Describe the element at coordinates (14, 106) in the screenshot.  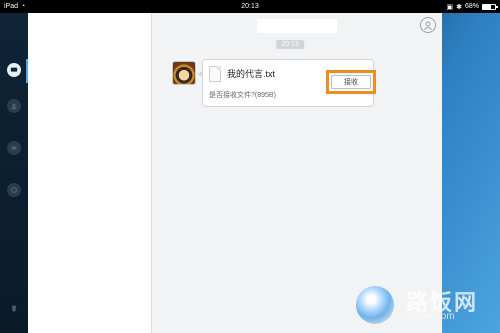
I see `contacts-nav-icon` at that location.